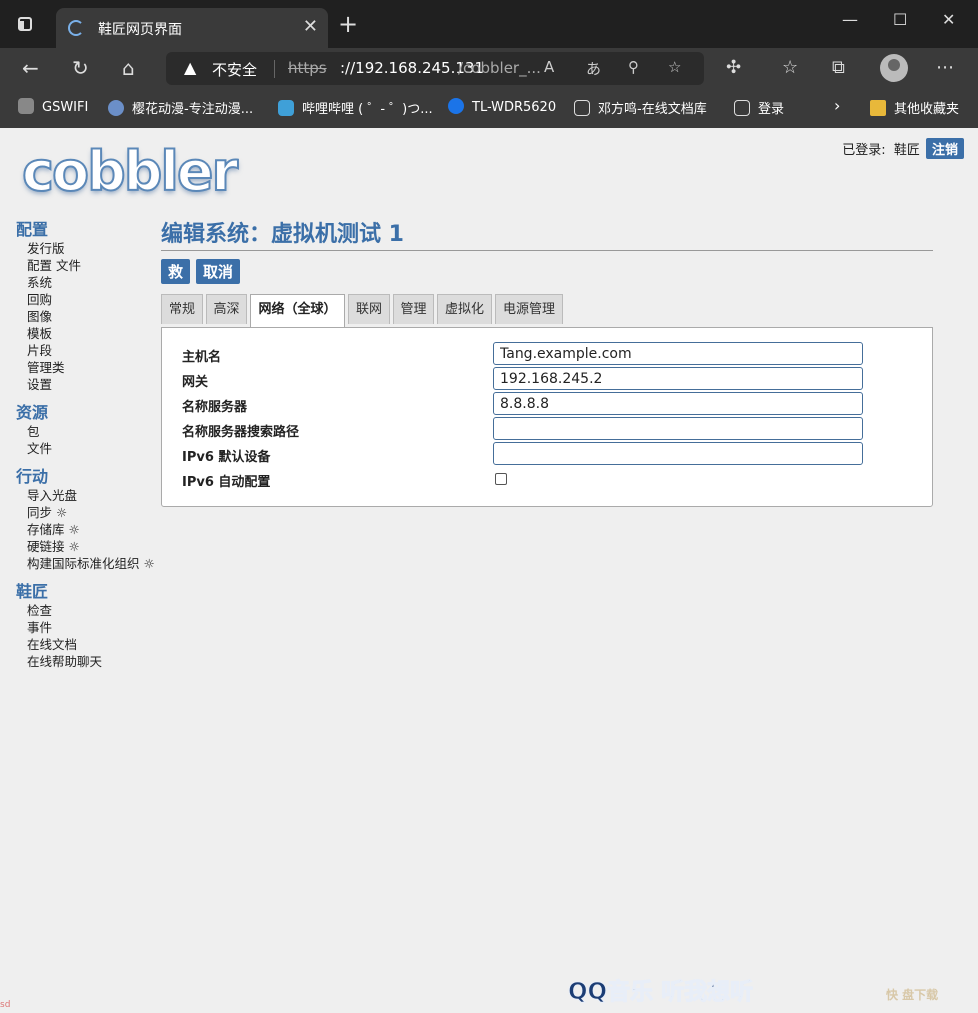  Describe the element at coordinates (547, 271) in the screenshot. I see `action-buttons: 救取消` at that location.